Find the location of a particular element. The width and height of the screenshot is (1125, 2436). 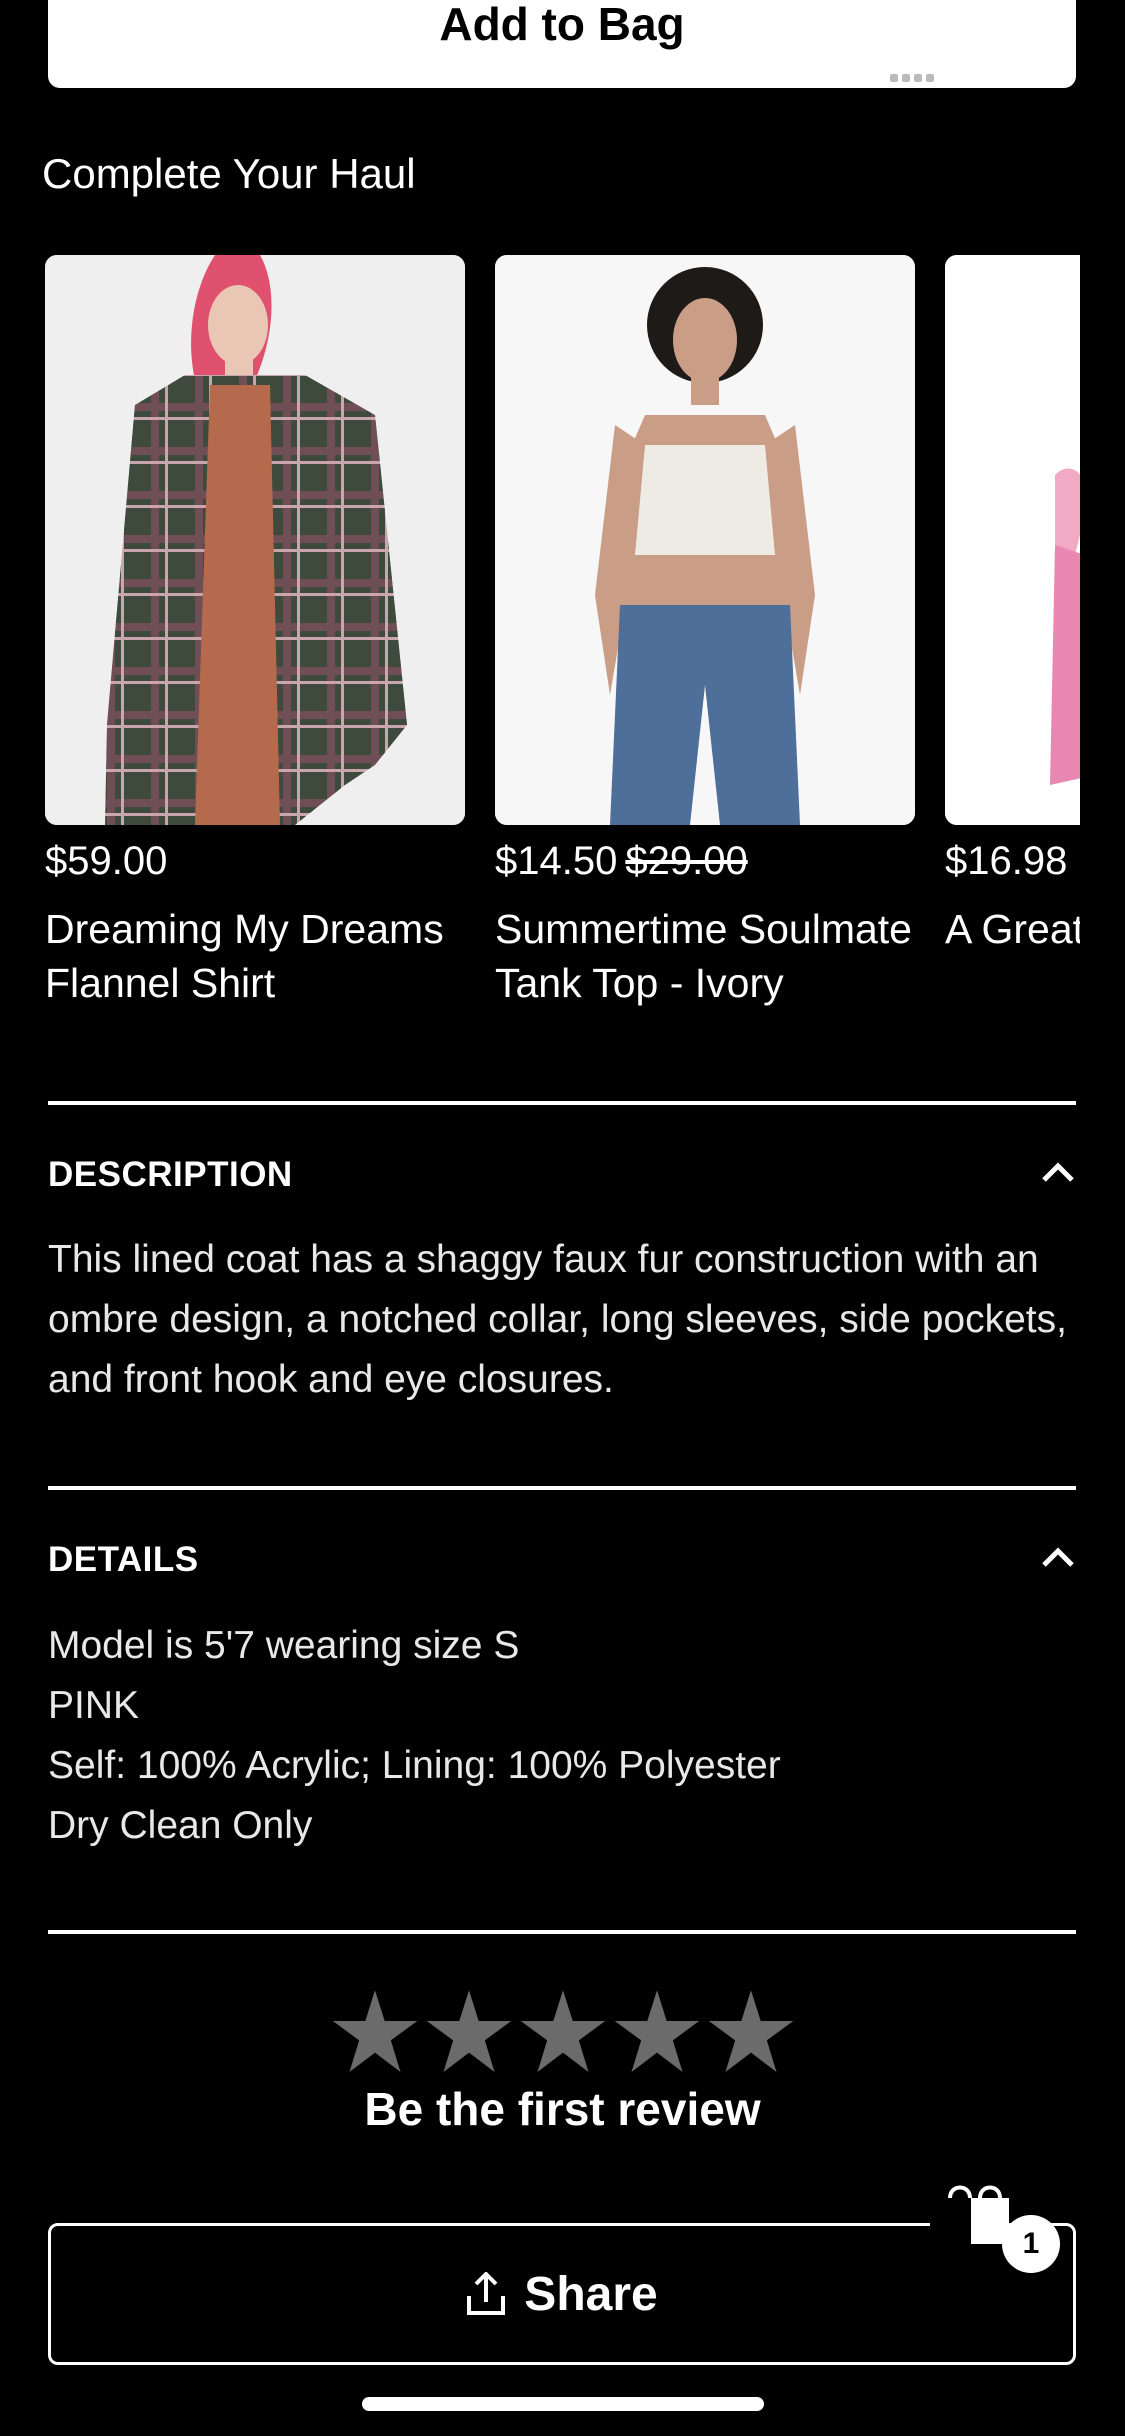

product-name: Dreaming My Dreams Flannel Shirt is located at coordinates (255, 956).